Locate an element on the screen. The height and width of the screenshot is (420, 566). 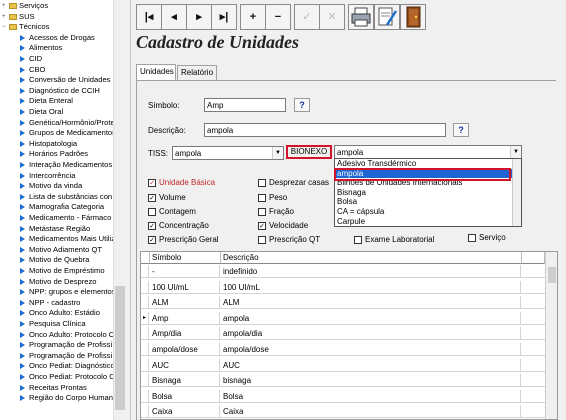
desprezar-checkbox: Desprezar casas is located at coordinates (293, 183).